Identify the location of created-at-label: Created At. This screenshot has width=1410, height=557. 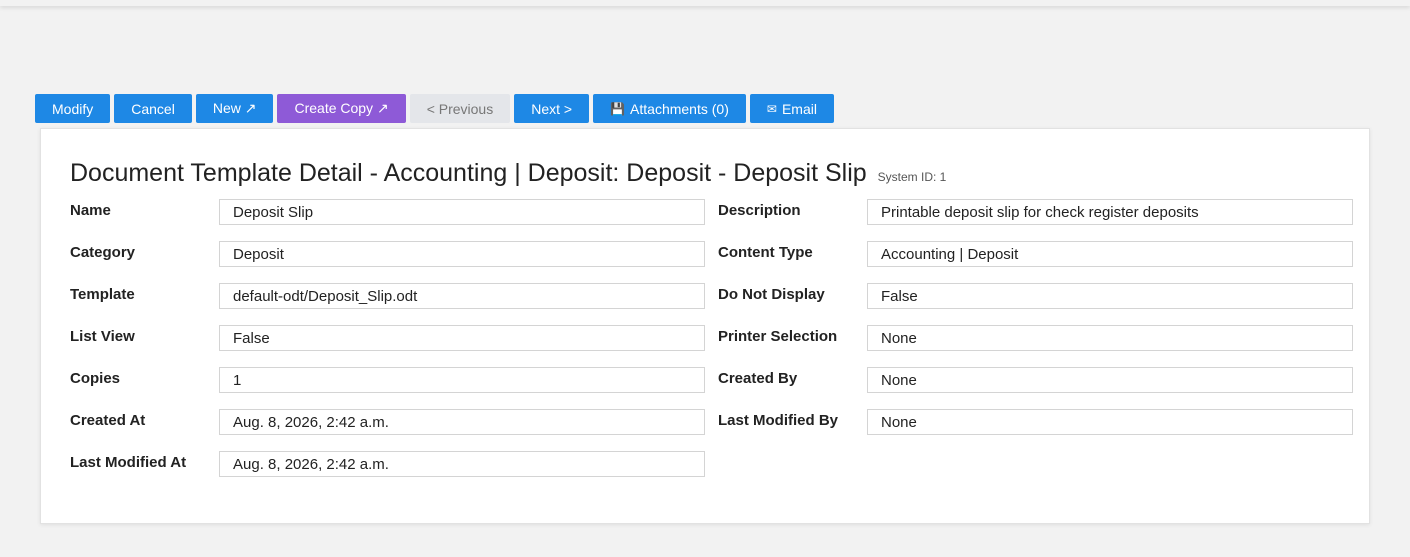
(108, 420).